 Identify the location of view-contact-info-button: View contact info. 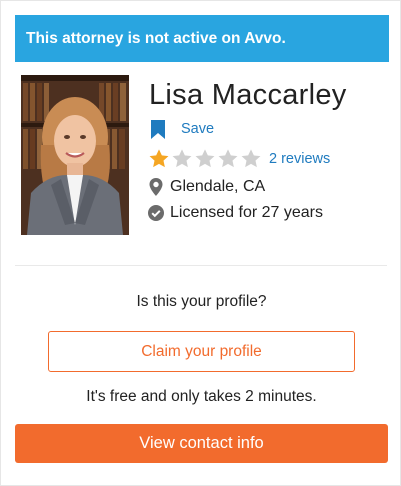
(201, 443).